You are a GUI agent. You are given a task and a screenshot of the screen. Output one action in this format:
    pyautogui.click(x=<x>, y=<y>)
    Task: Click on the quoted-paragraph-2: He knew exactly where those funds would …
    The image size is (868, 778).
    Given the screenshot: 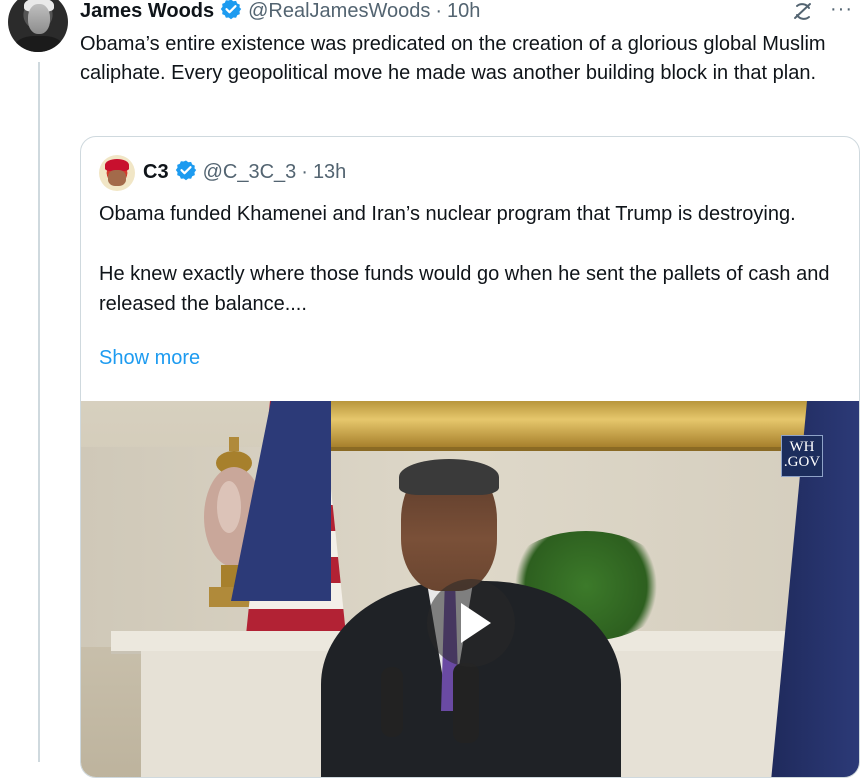 What is the action you would take?
    pyautogui.click(x=464, y=289)
    